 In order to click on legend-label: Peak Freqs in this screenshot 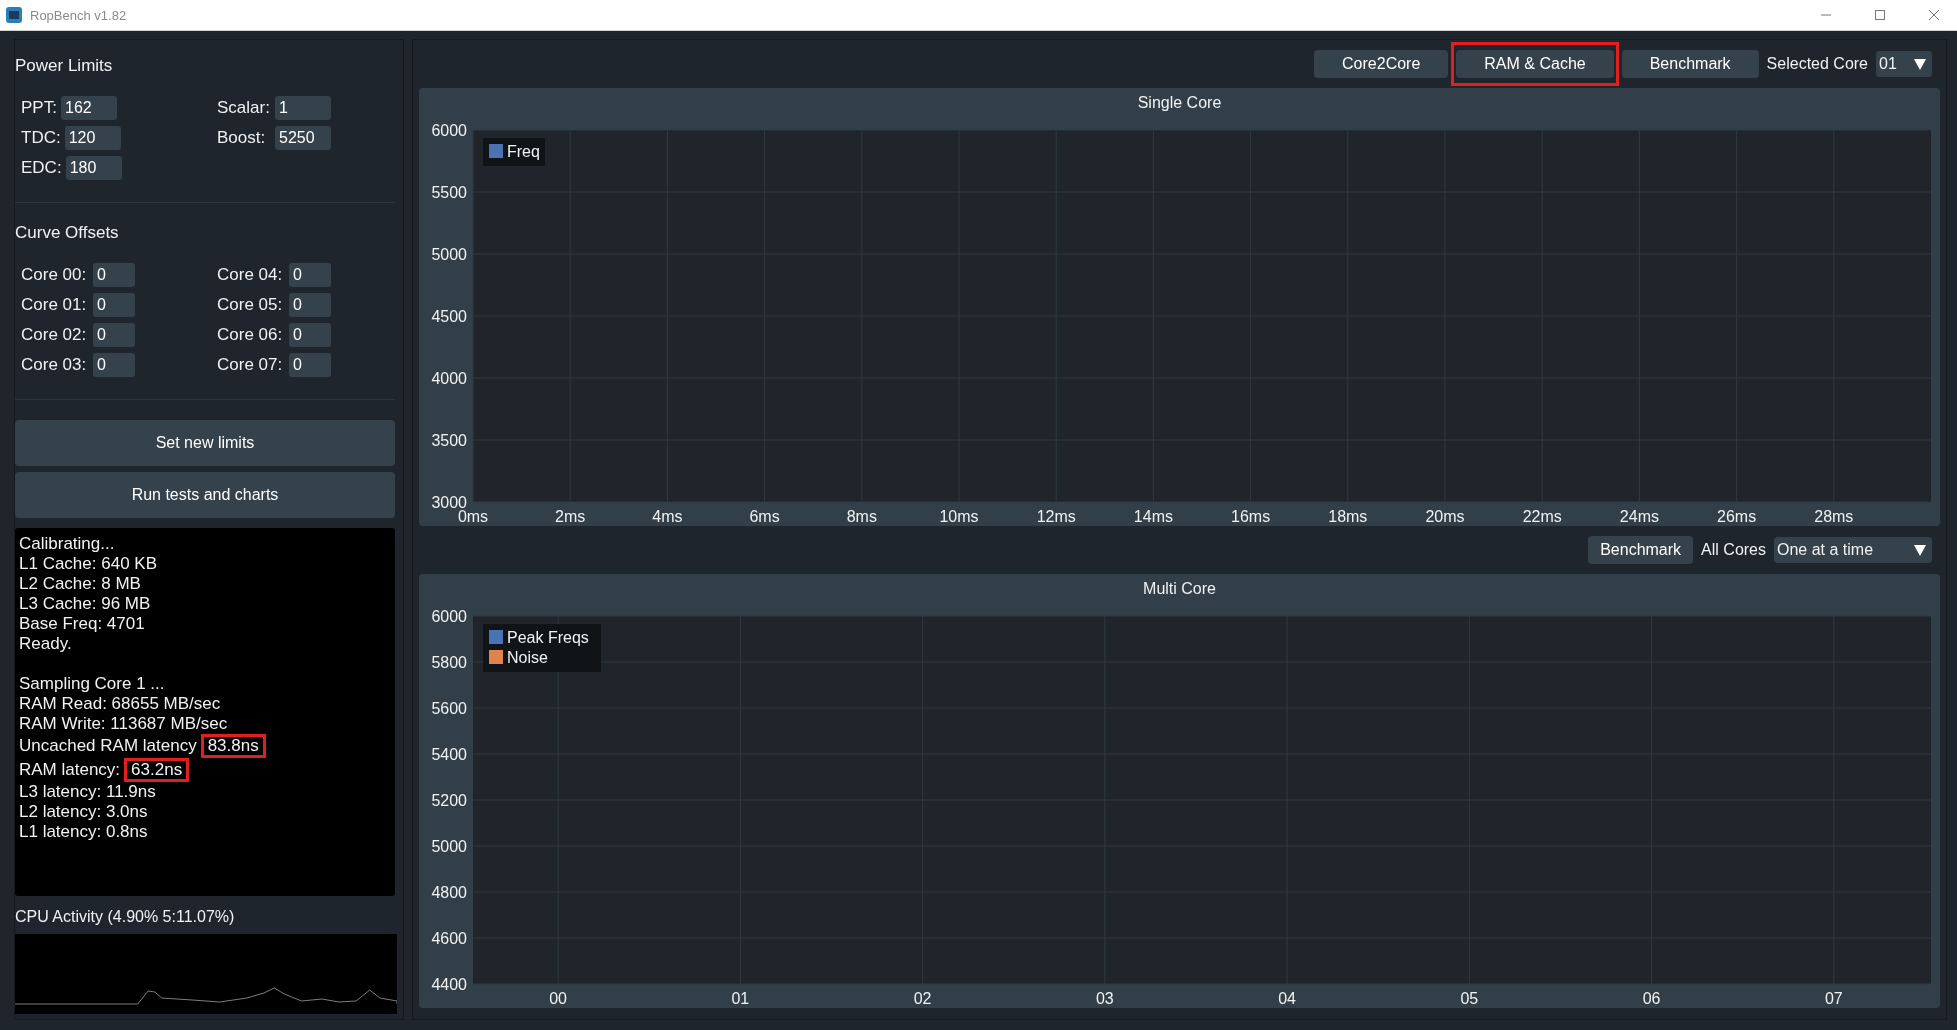, I will do `click(548, 637)`.